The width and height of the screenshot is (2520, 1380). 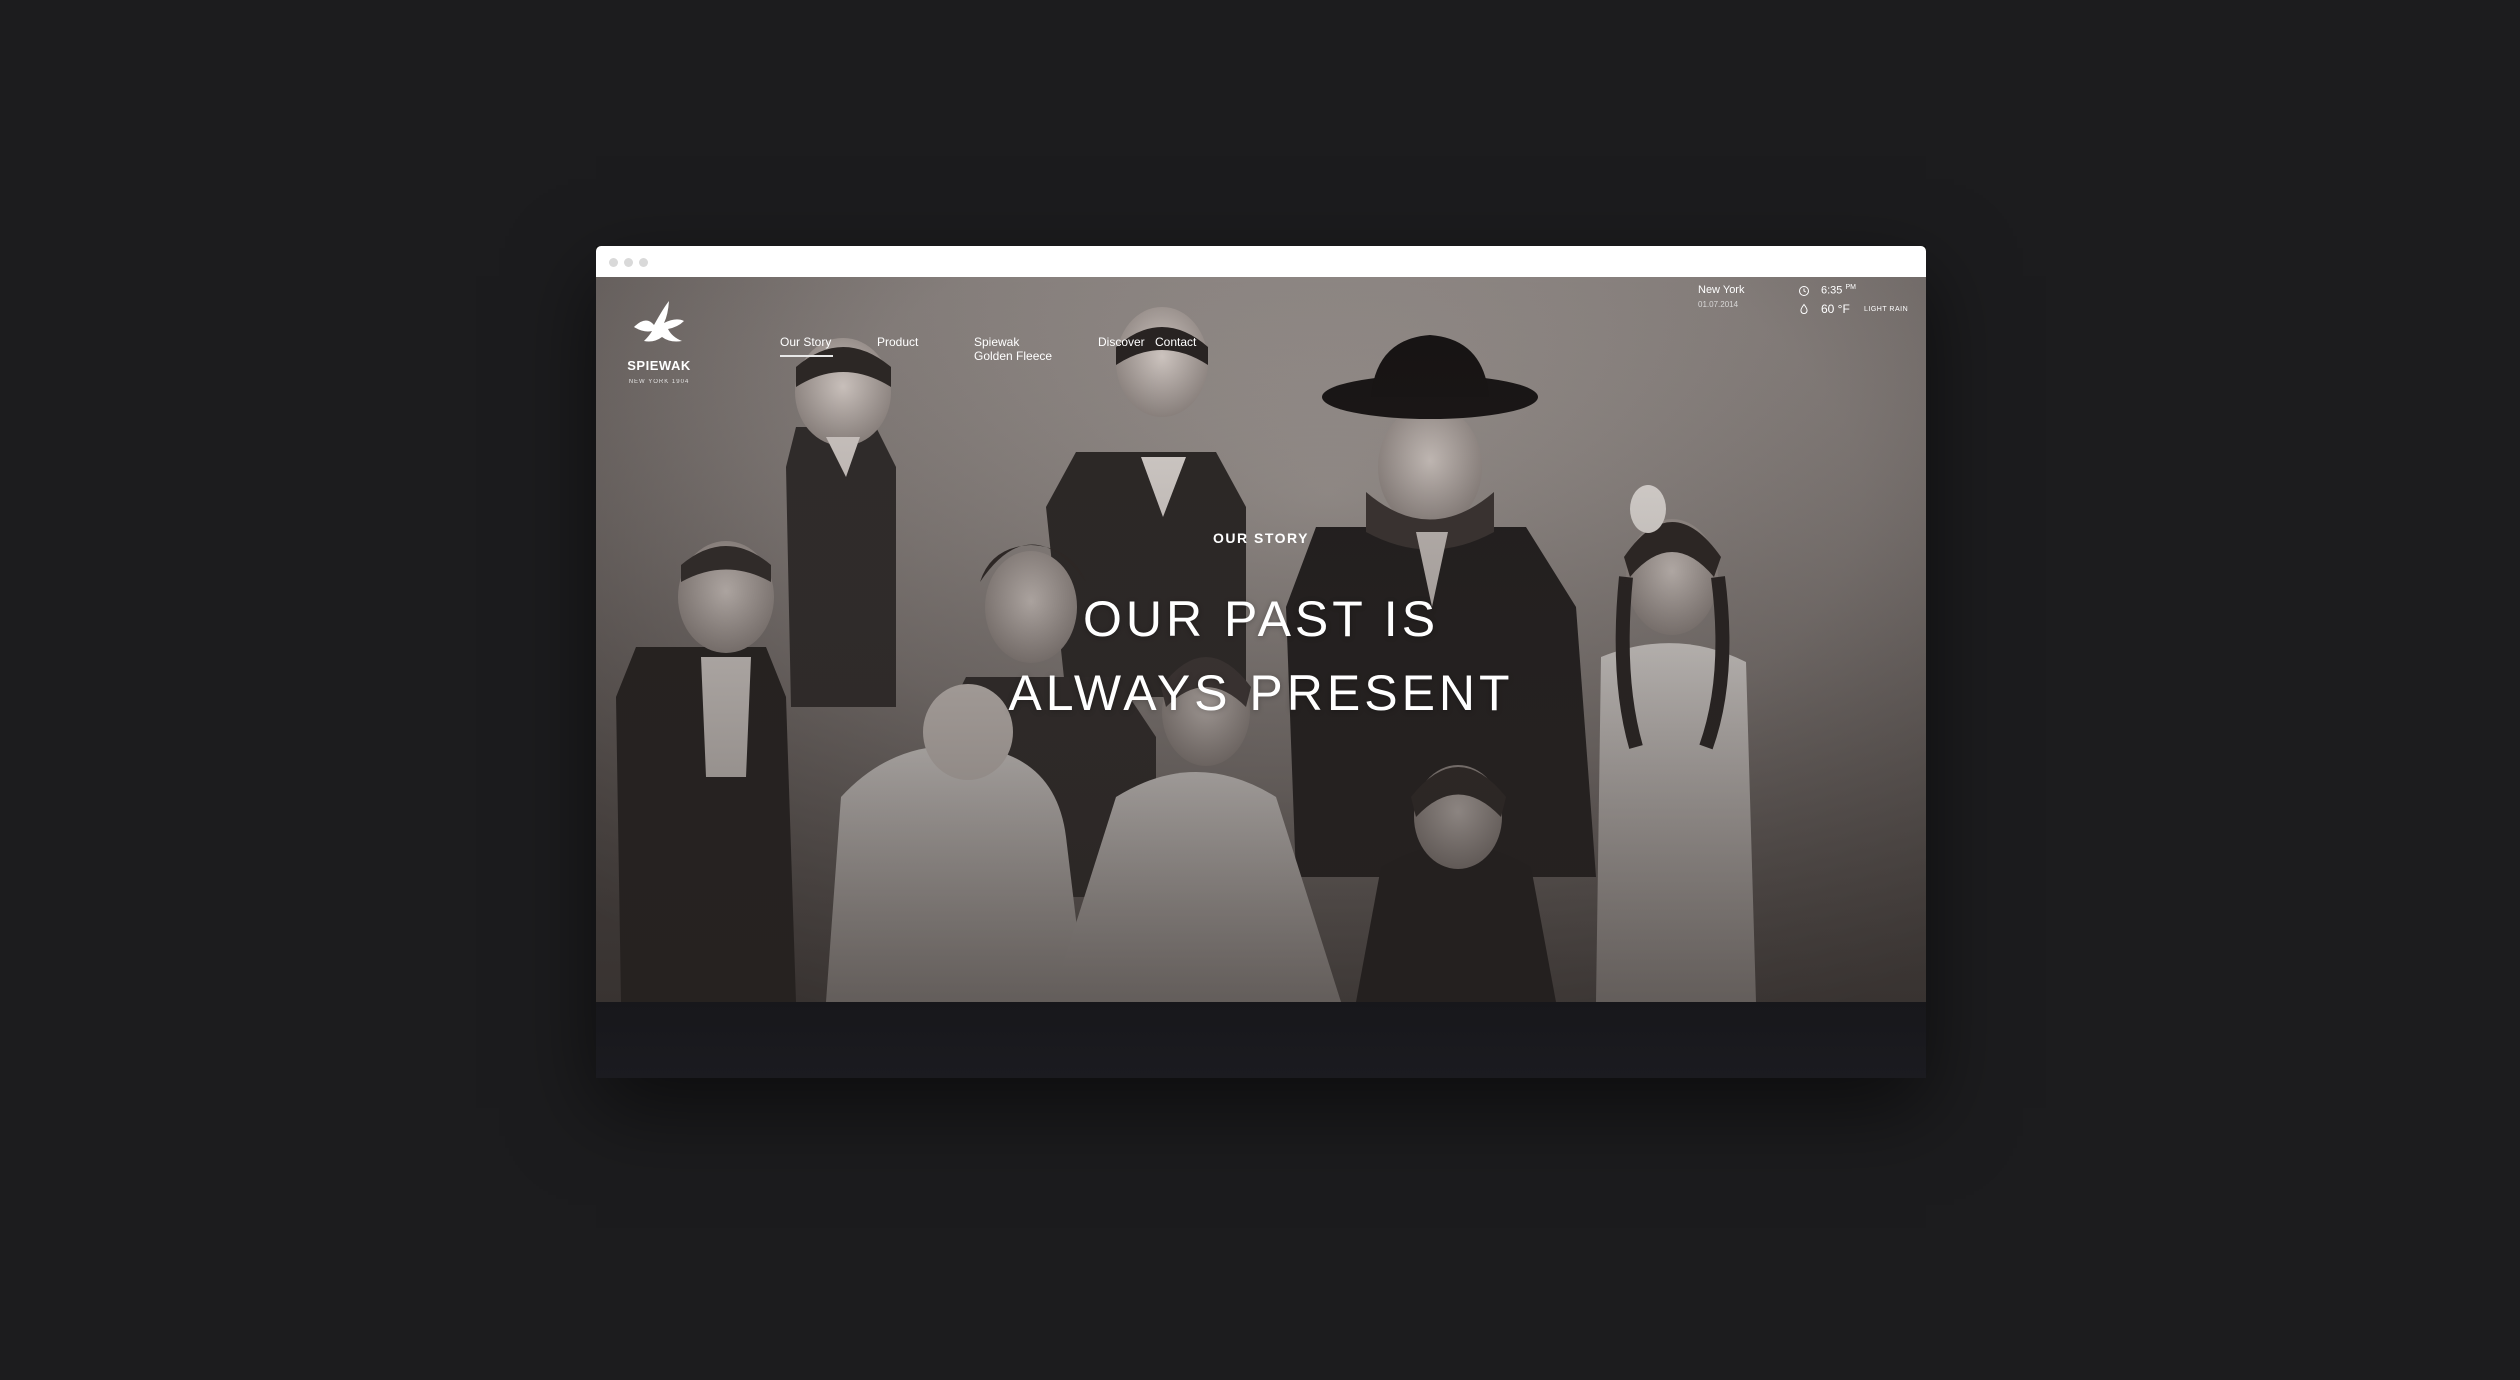 I want to click on brand-logo: SPIEWAK NEW YORK 1904, so click(x=659, y=341).